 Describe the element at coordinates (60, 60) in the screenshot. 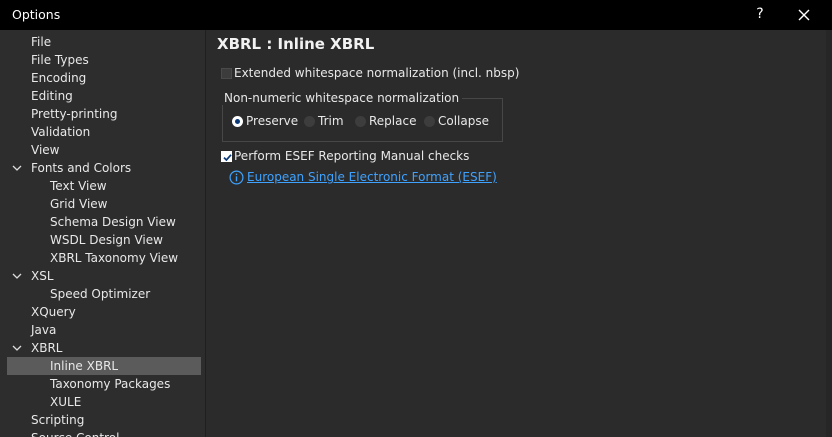

I see `tree-item-label: File Types` at that location.